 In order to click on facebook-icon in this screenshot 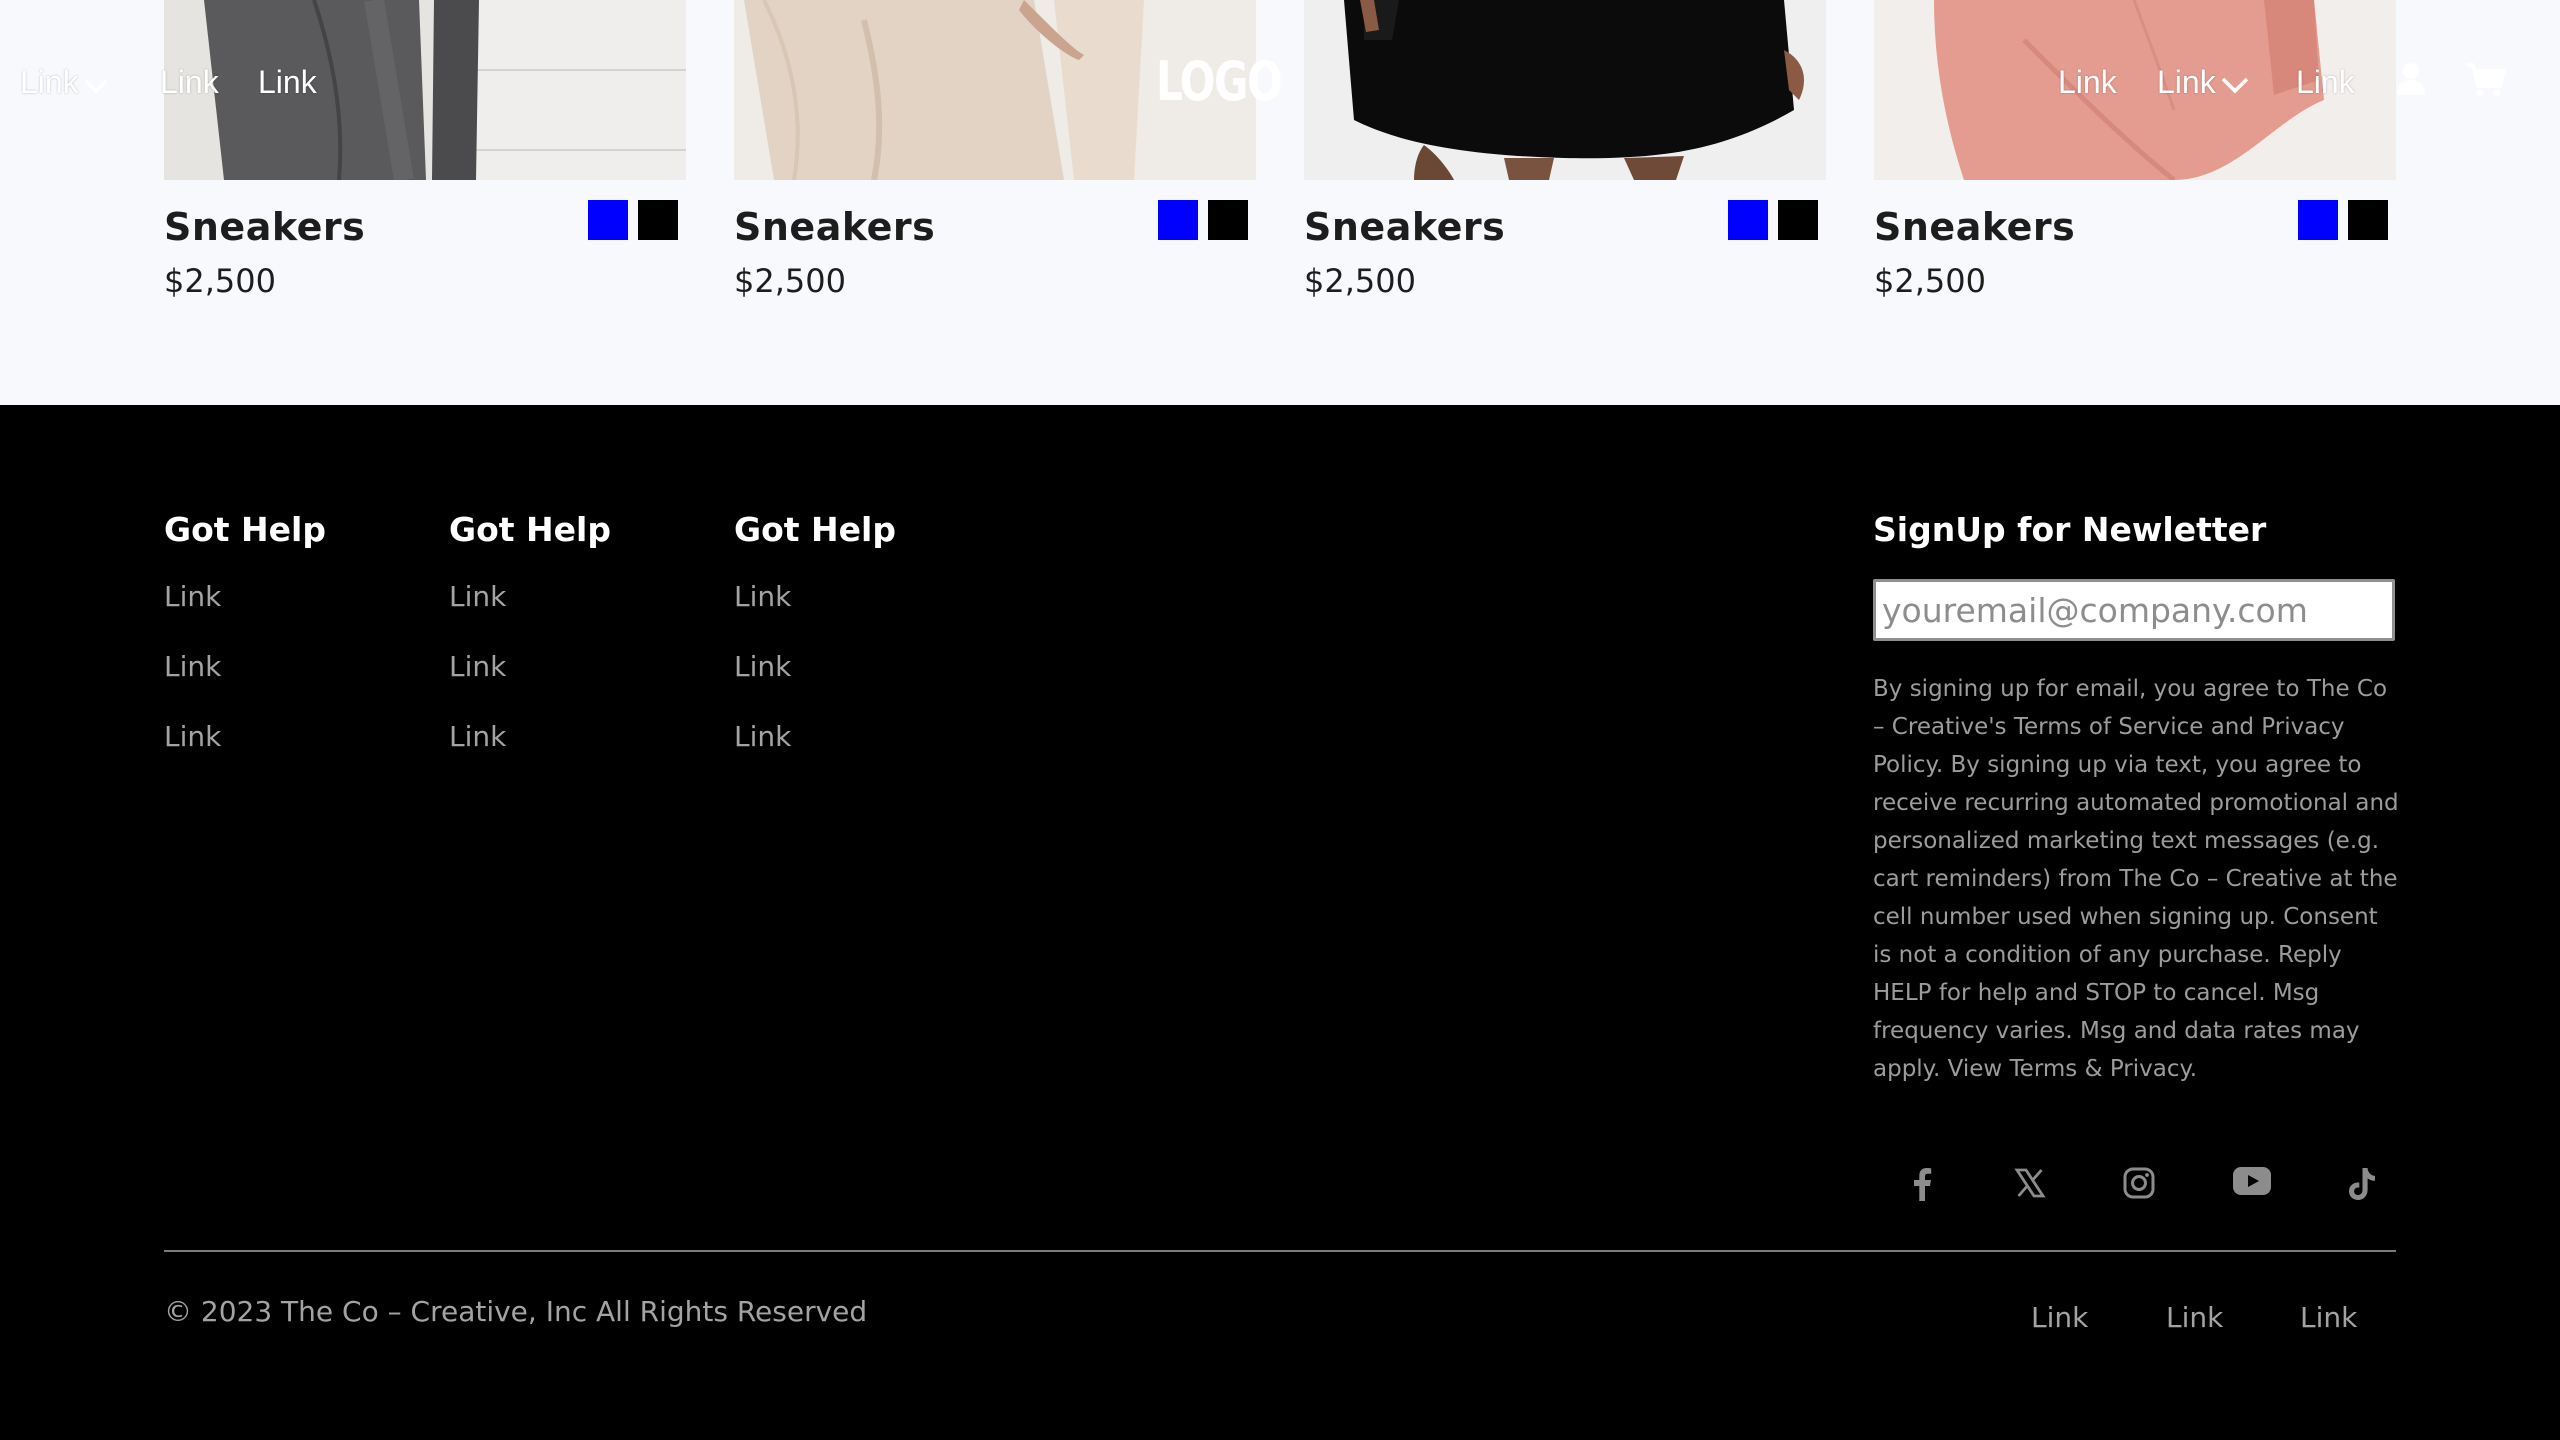, I will do `click(1922, 1186)`.